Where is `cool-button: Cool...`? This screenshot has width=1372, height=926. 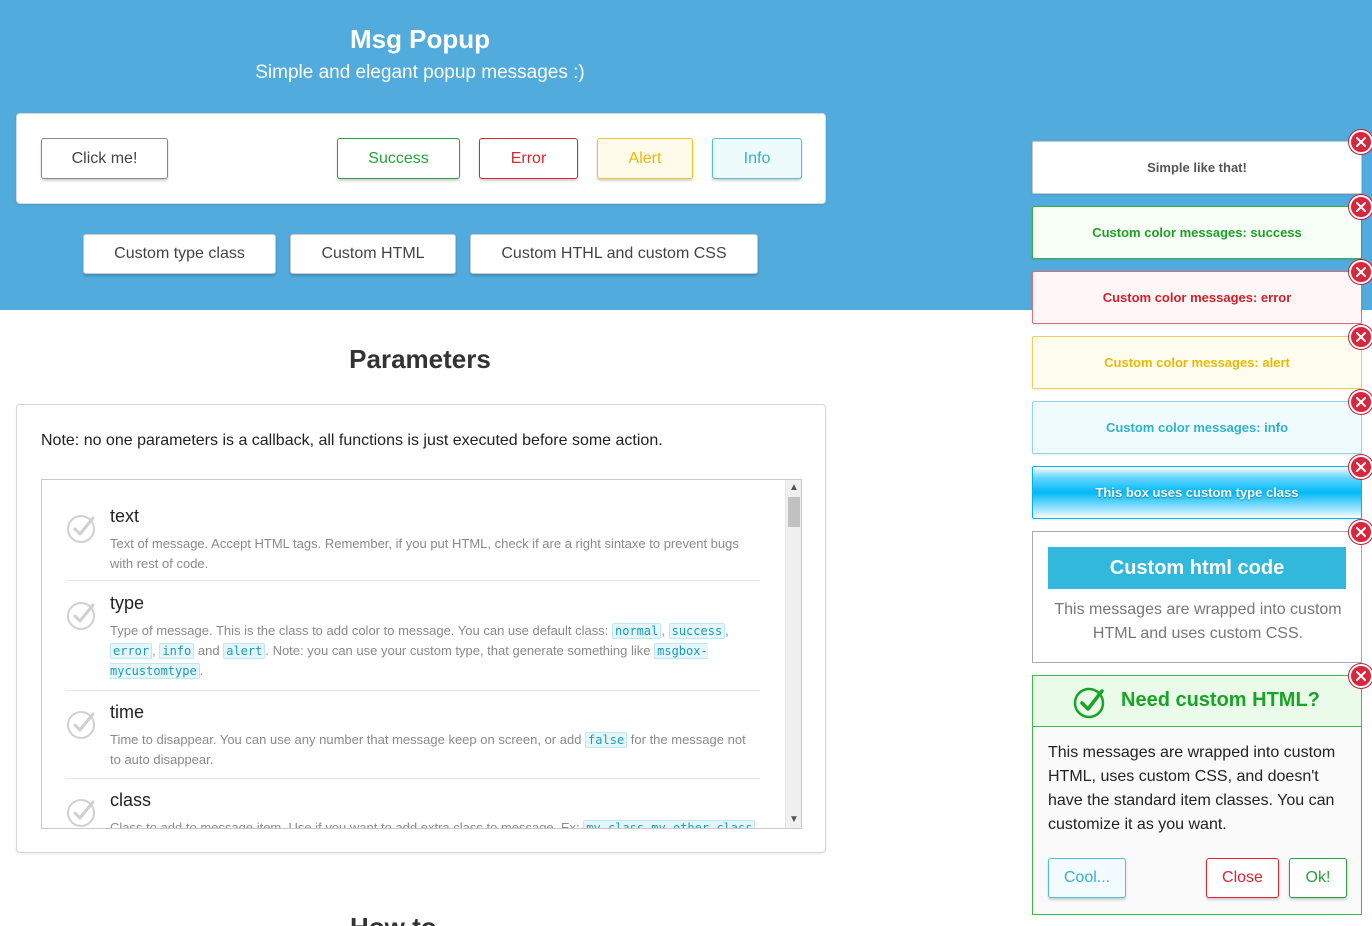 cool-button: Cool... is located at coordinates (1087, 878).